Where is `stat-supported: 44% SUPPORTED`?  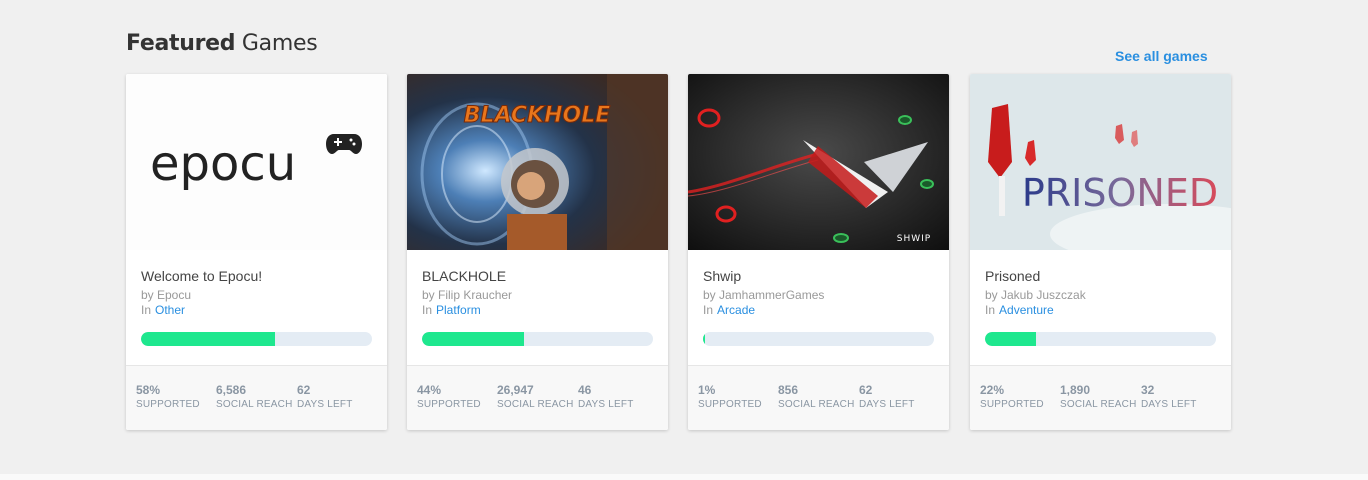
stat-supported: 44% SUPPORTED is located at coordinates (449, 397).